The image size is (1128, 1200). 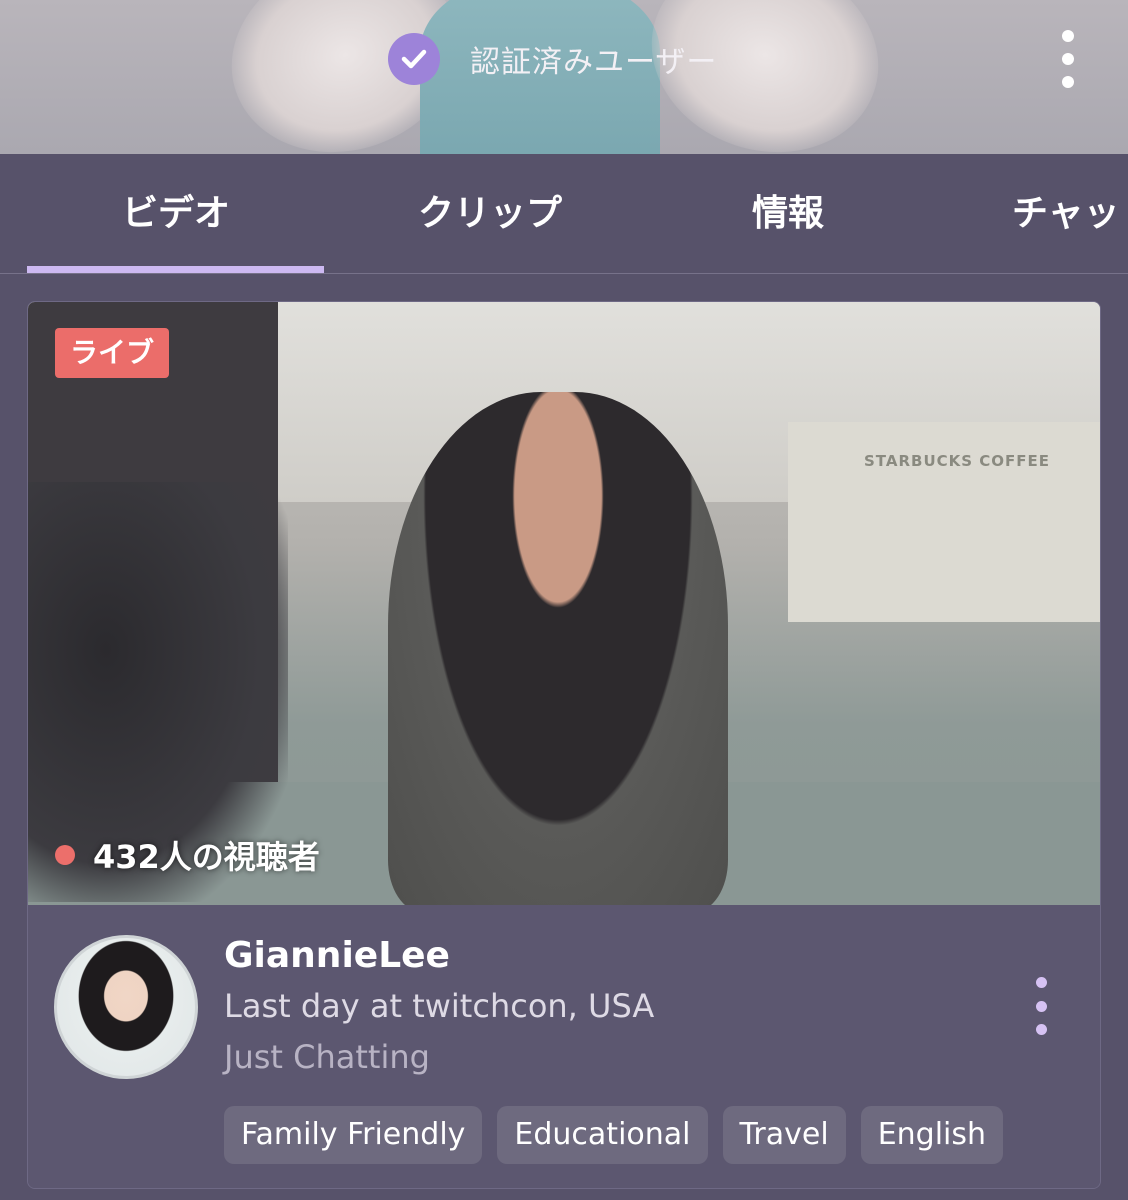 What do you see at coordinates (206, 857) in the screenshot?
I see `viewer-count-label: 432人の視聴者` at bounding box center [206, 857].